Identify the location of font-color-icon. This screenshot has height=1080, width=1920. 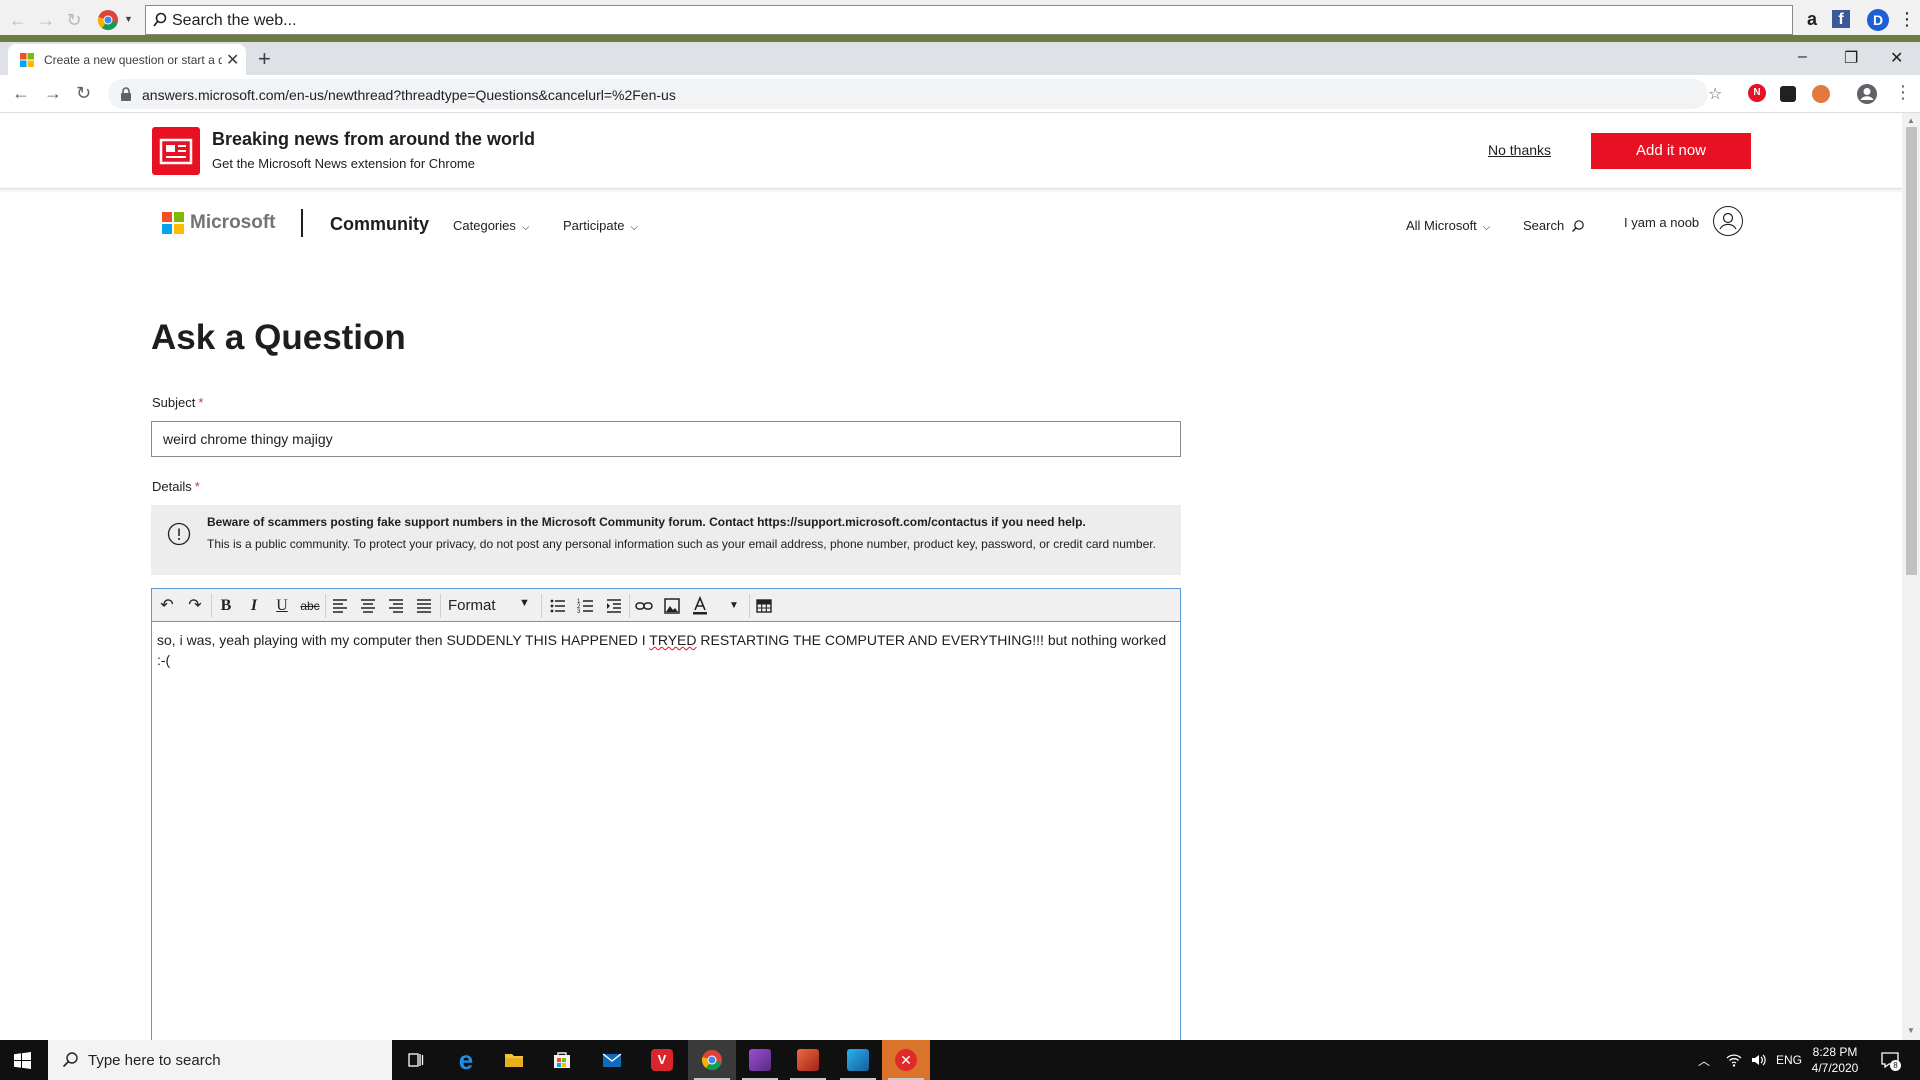
(700, 606).